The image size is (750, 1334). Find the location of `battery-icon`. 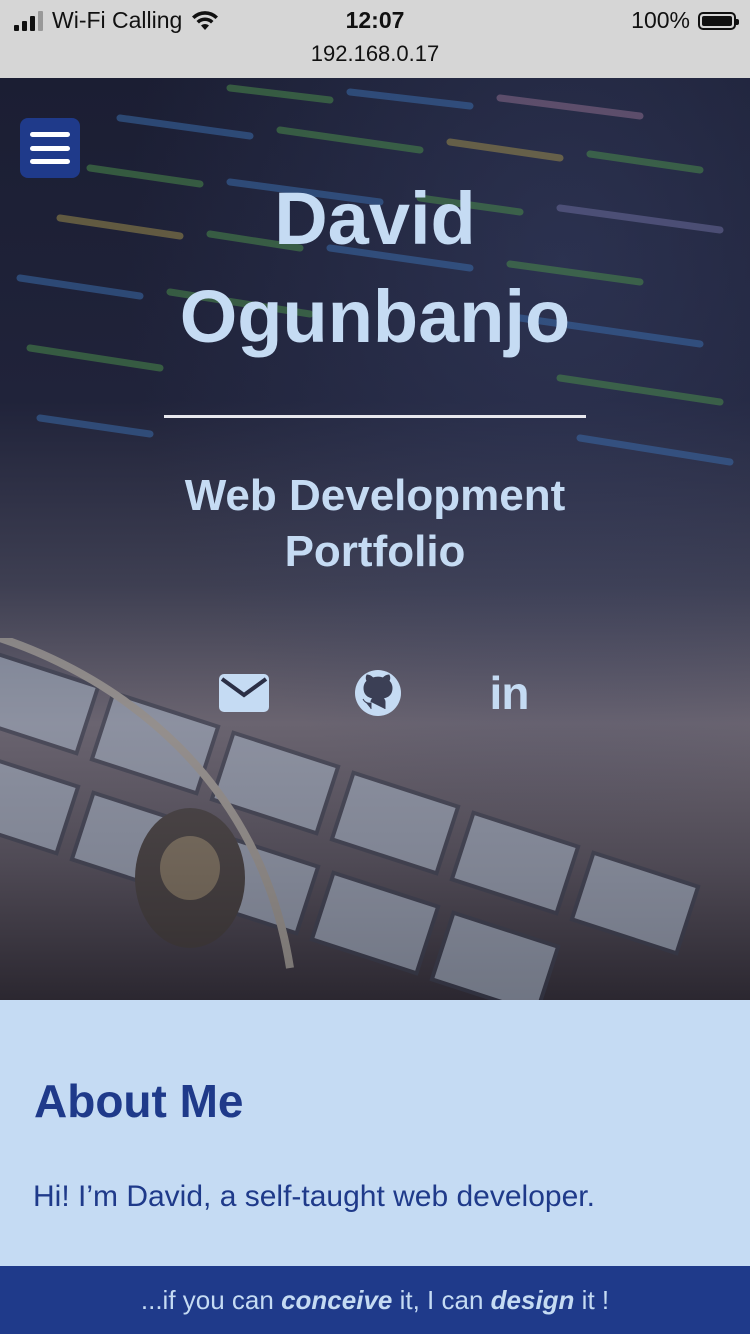

battery-icon is located at coordinates (718, 20).